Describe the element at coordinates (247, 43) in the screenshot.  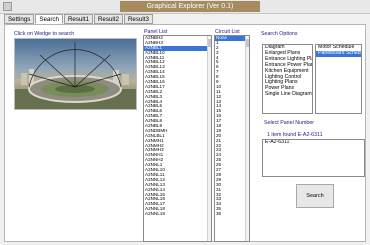
I see `circuit-list-scroll-thumb` at that location.